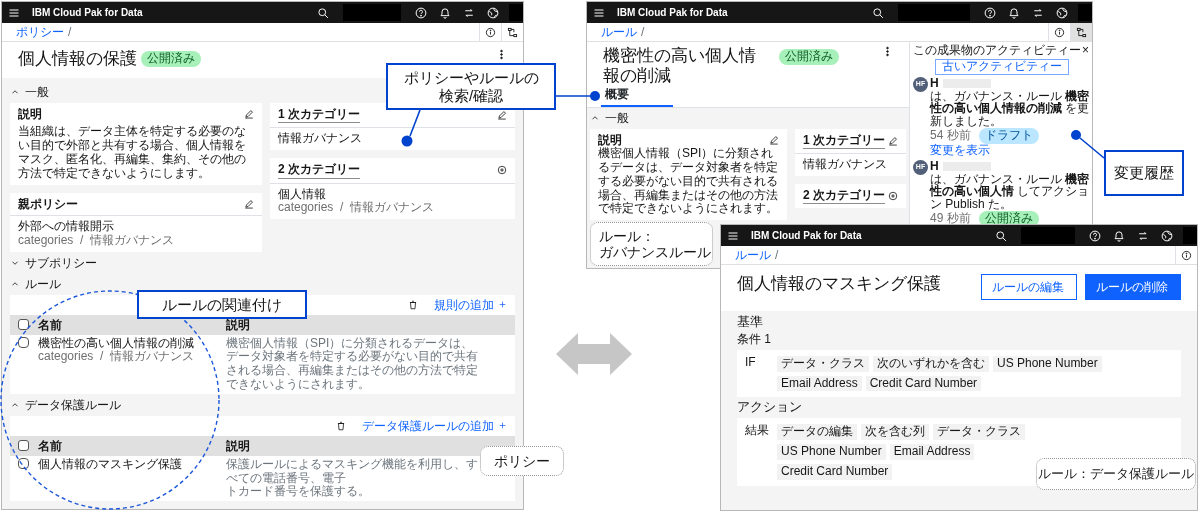 The image size is (1200, 512). Describe the element at coordinates (923, 383) in the screenshot. I see `rule-tag: Credit Card Number` at that location.